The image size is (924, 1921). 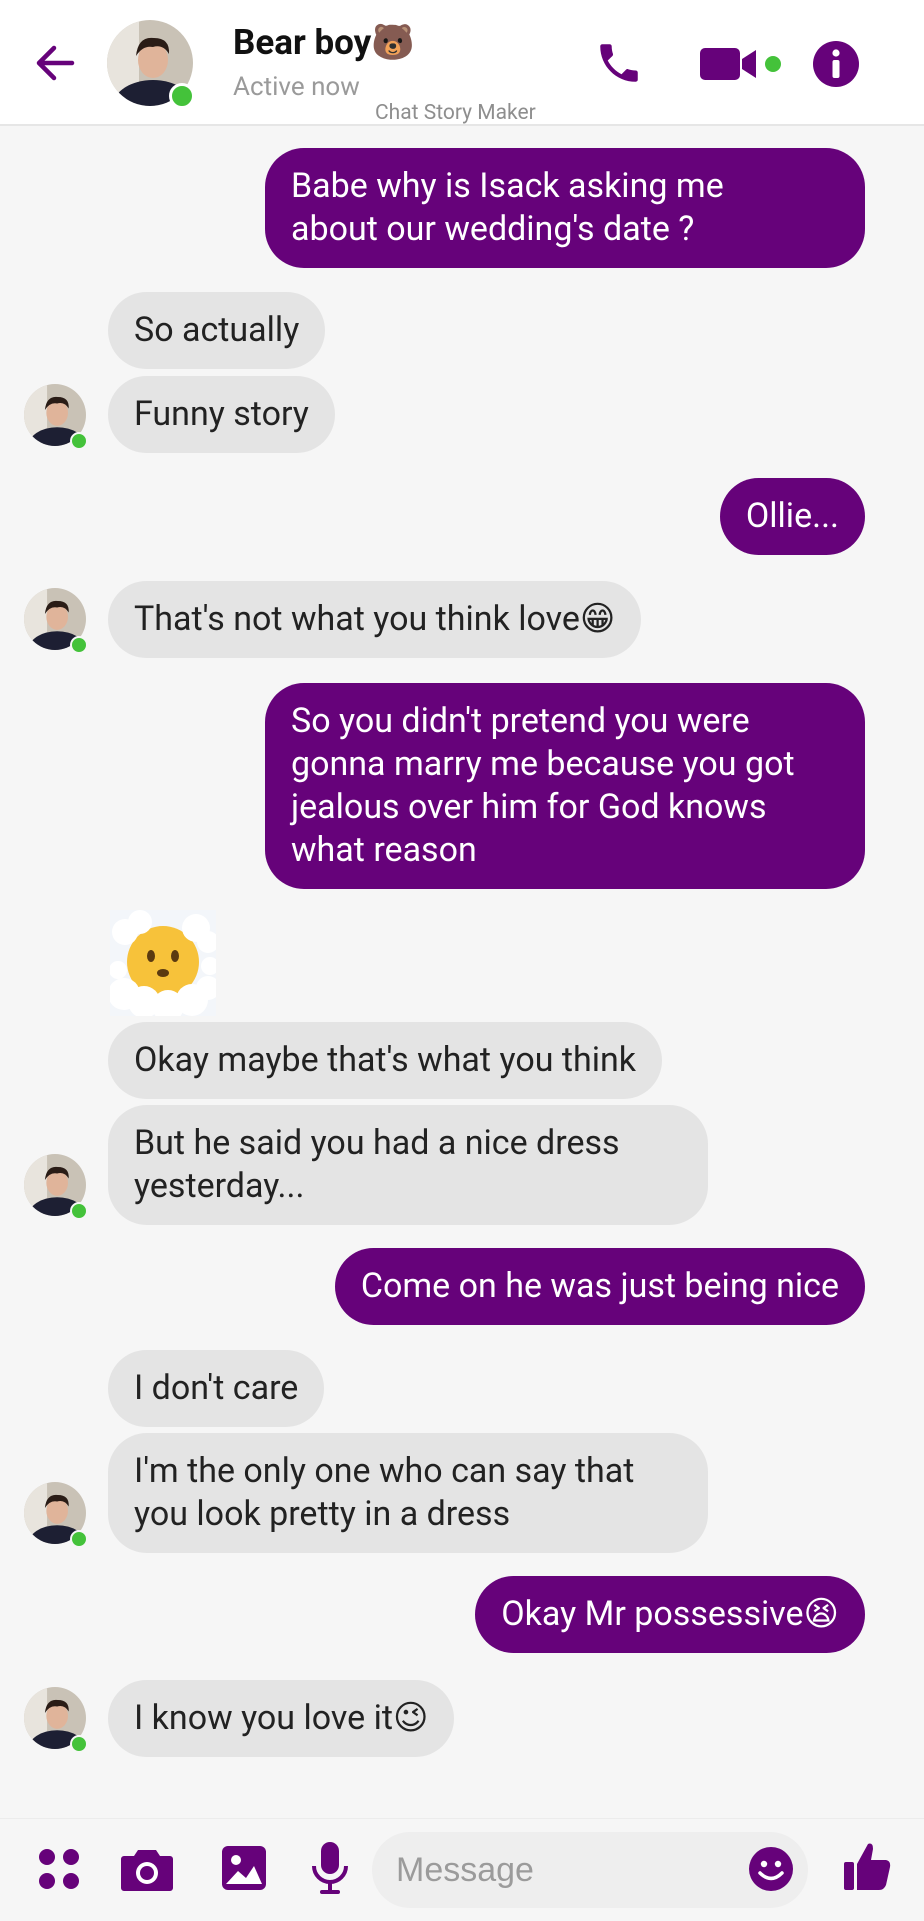 I want to click on face-in-clouds-sticker, so click(x=163, y=963).